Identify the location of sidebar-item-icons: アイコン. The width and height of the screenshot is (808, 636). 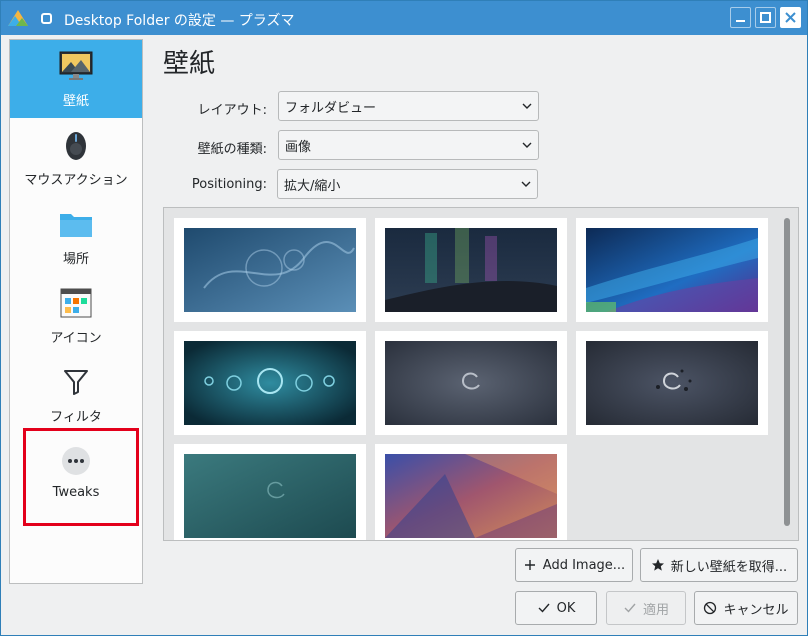
(76, 316).